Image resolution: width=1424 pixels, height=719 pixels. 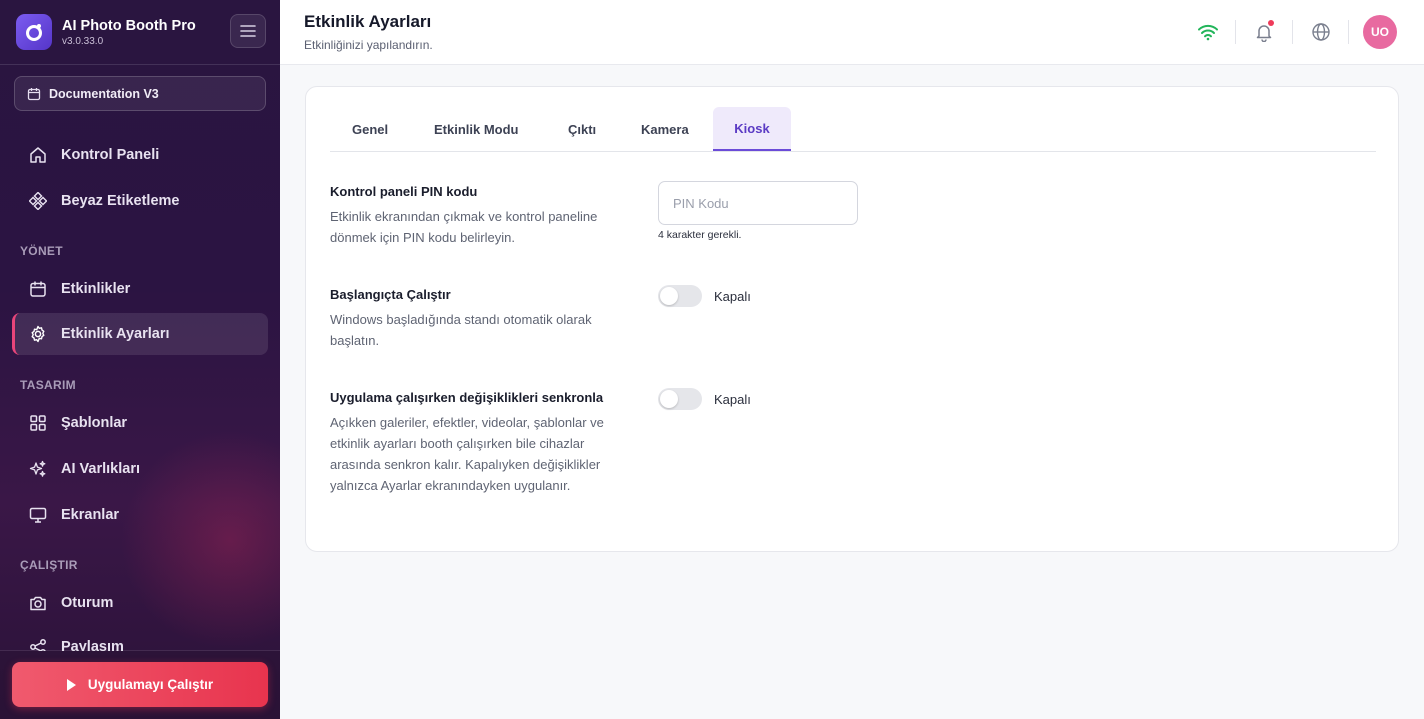 I want to click on user-avatar: UO, so click(x=1380, y=32).